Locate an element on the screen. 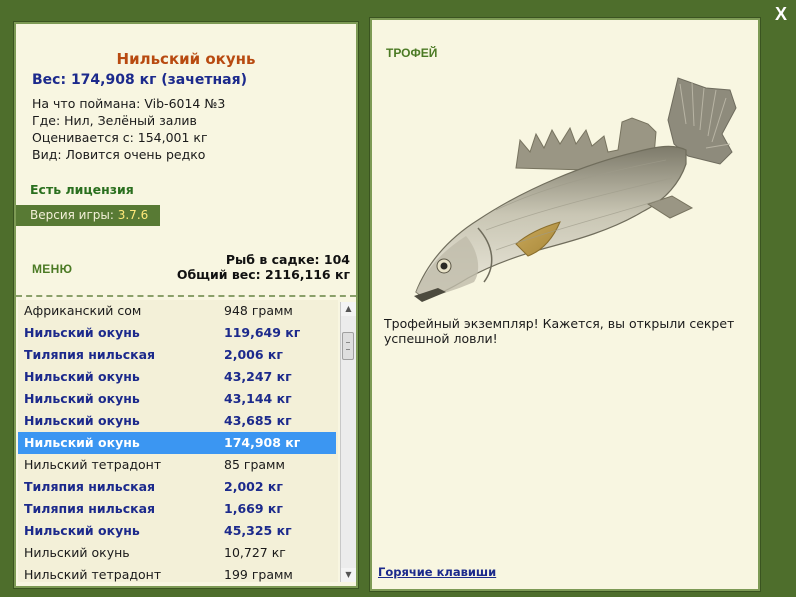 The image size is (796, 597). location-info: Где: Нил, Зелёный залив is located at coordinates (114, 120).